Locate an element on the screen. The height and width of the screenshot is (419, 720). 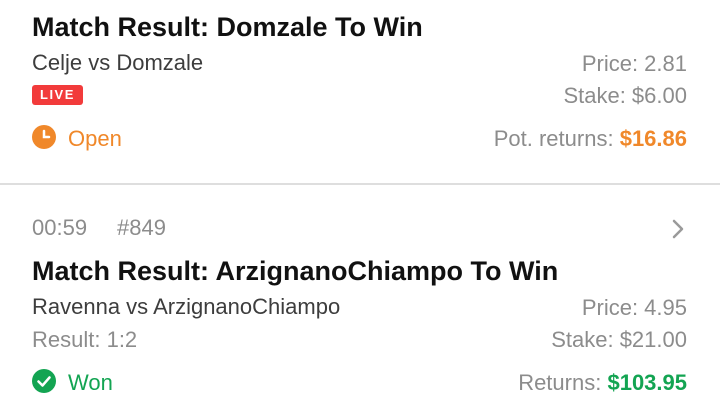
returns-value: $16.86 is located at coordinates (653, 138).